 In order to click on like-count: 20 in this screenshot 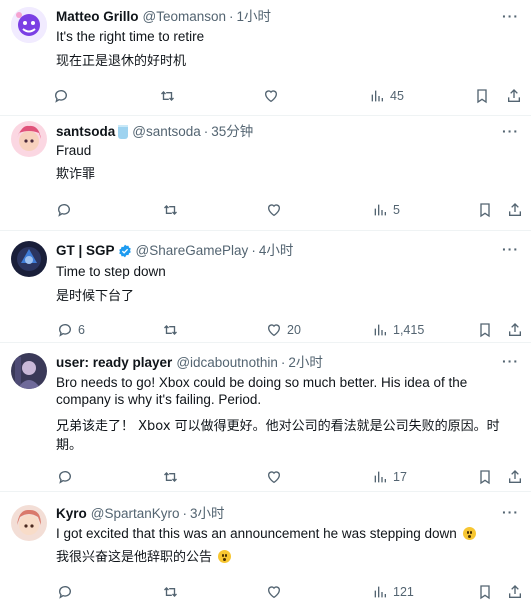, I will do `click(294, 330)`.